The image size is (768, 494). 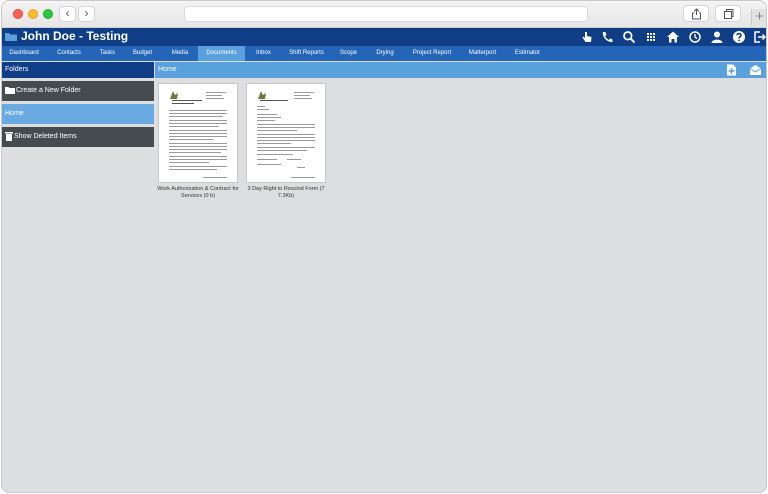 I want to click on app-top-bar: John Doe - Testing, so click(x=384, y=37).